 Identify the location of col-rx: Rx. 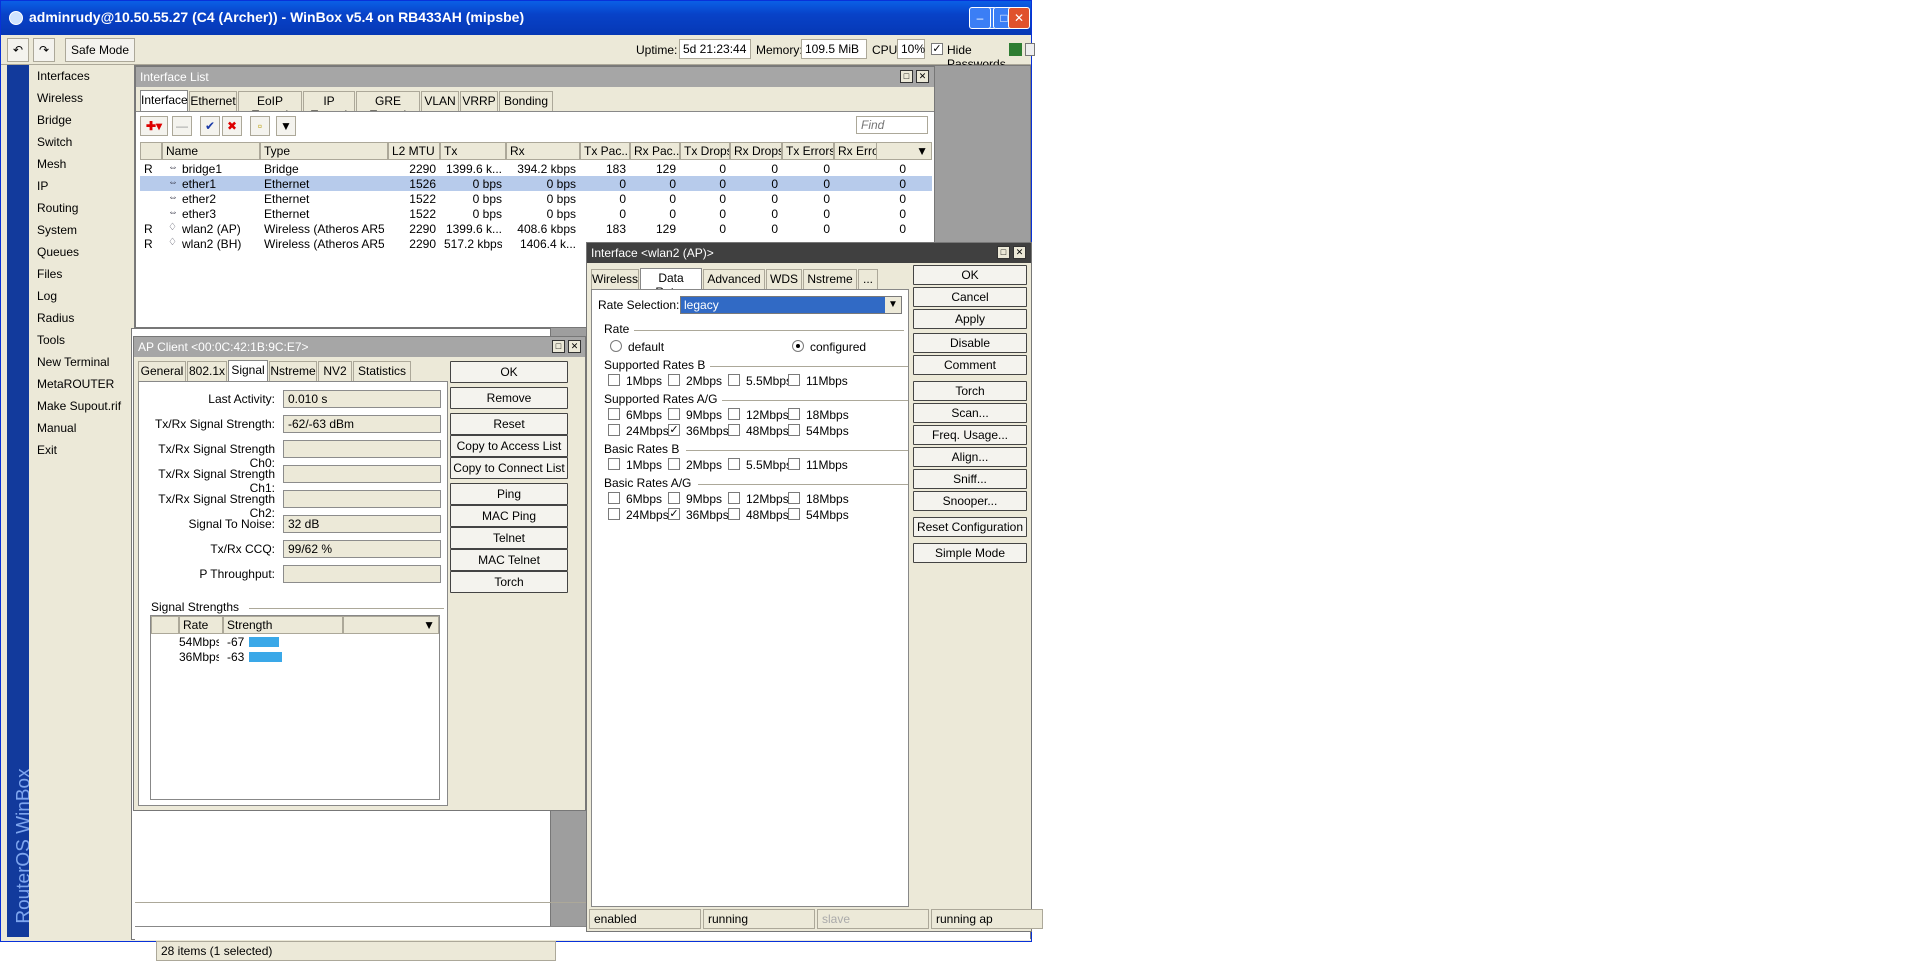
(543, 151).